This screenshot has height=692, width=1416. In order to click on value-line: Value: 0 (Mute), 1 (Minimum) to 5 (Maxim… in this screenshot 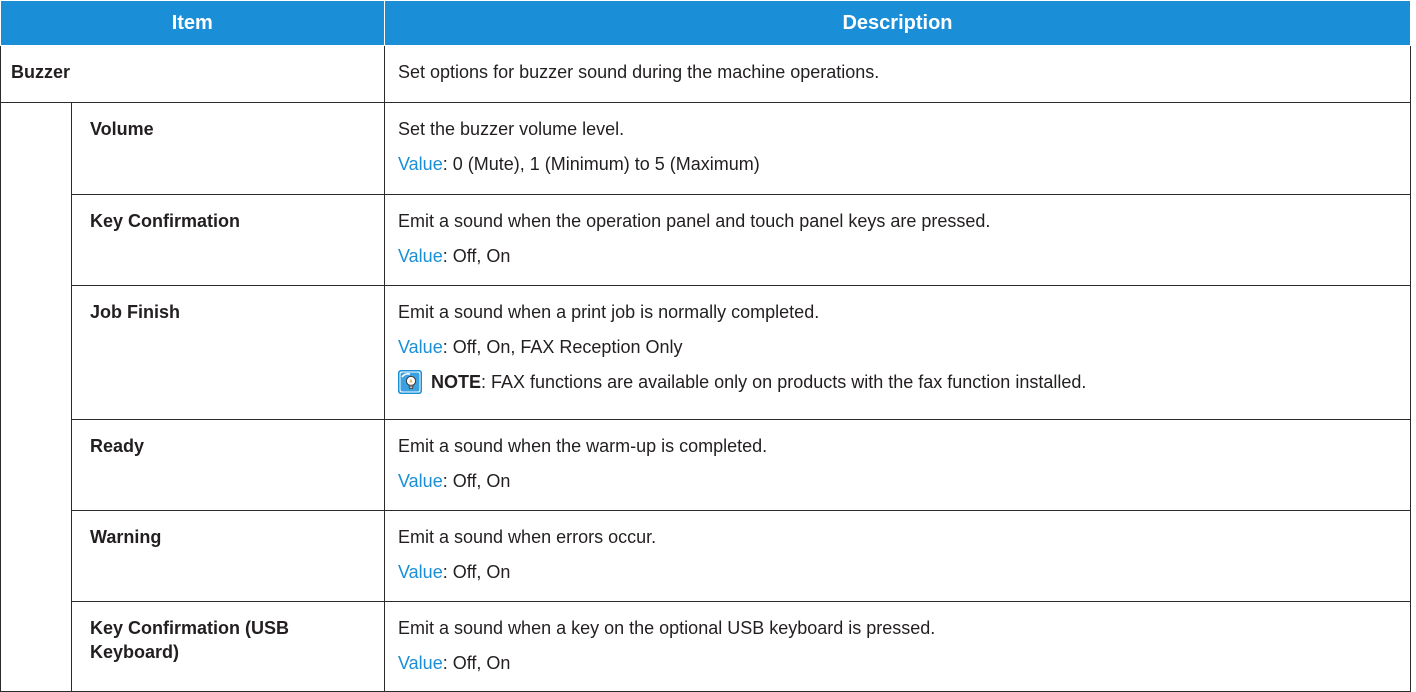, I will do `click(898, 164)`.